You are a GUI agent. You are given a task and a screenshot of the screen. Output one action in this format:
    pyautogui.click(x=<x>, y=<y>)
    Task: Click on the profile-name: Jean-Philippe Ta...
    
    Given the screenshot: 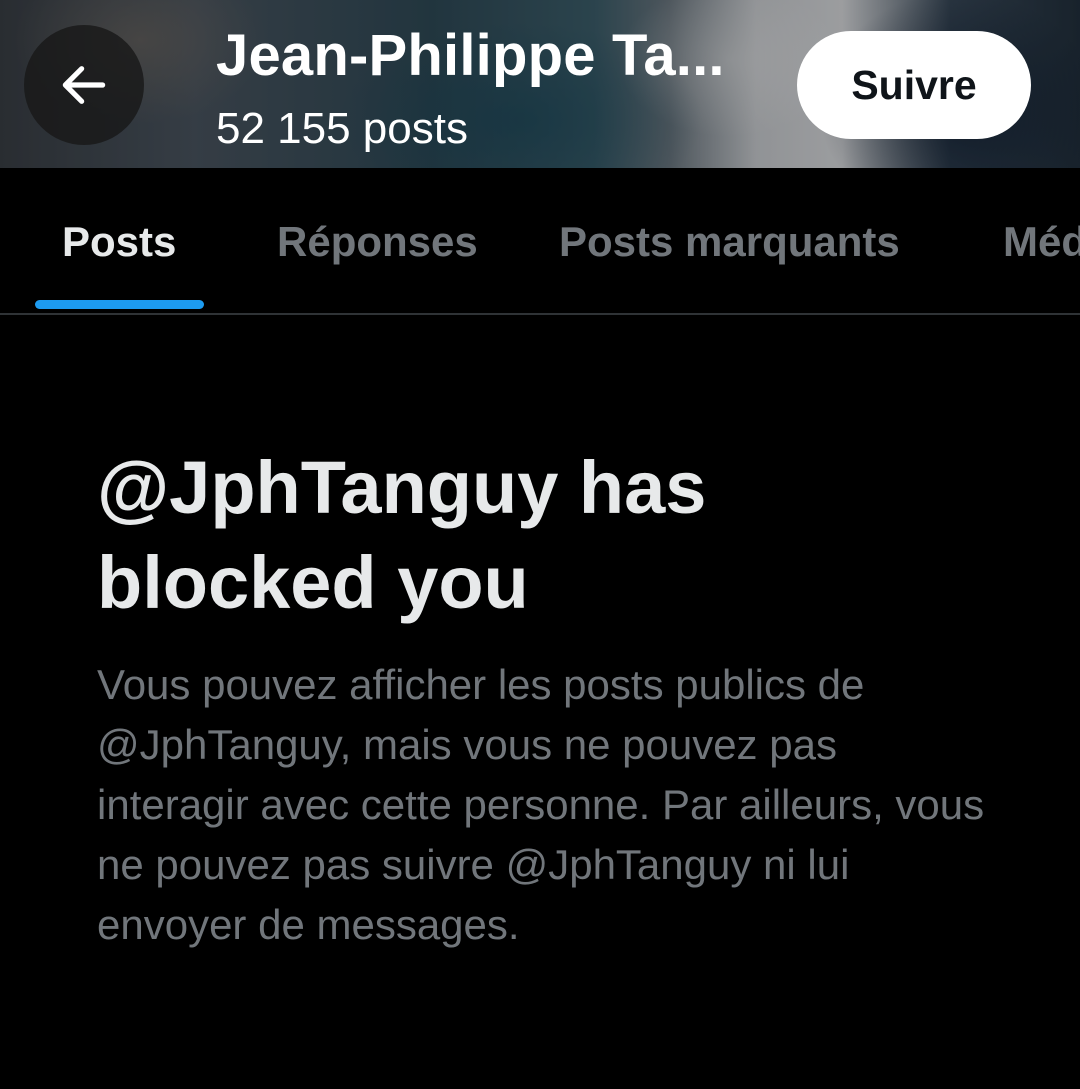 What is the action you would take?
    pyautogui.click(x=470, y=55)
    